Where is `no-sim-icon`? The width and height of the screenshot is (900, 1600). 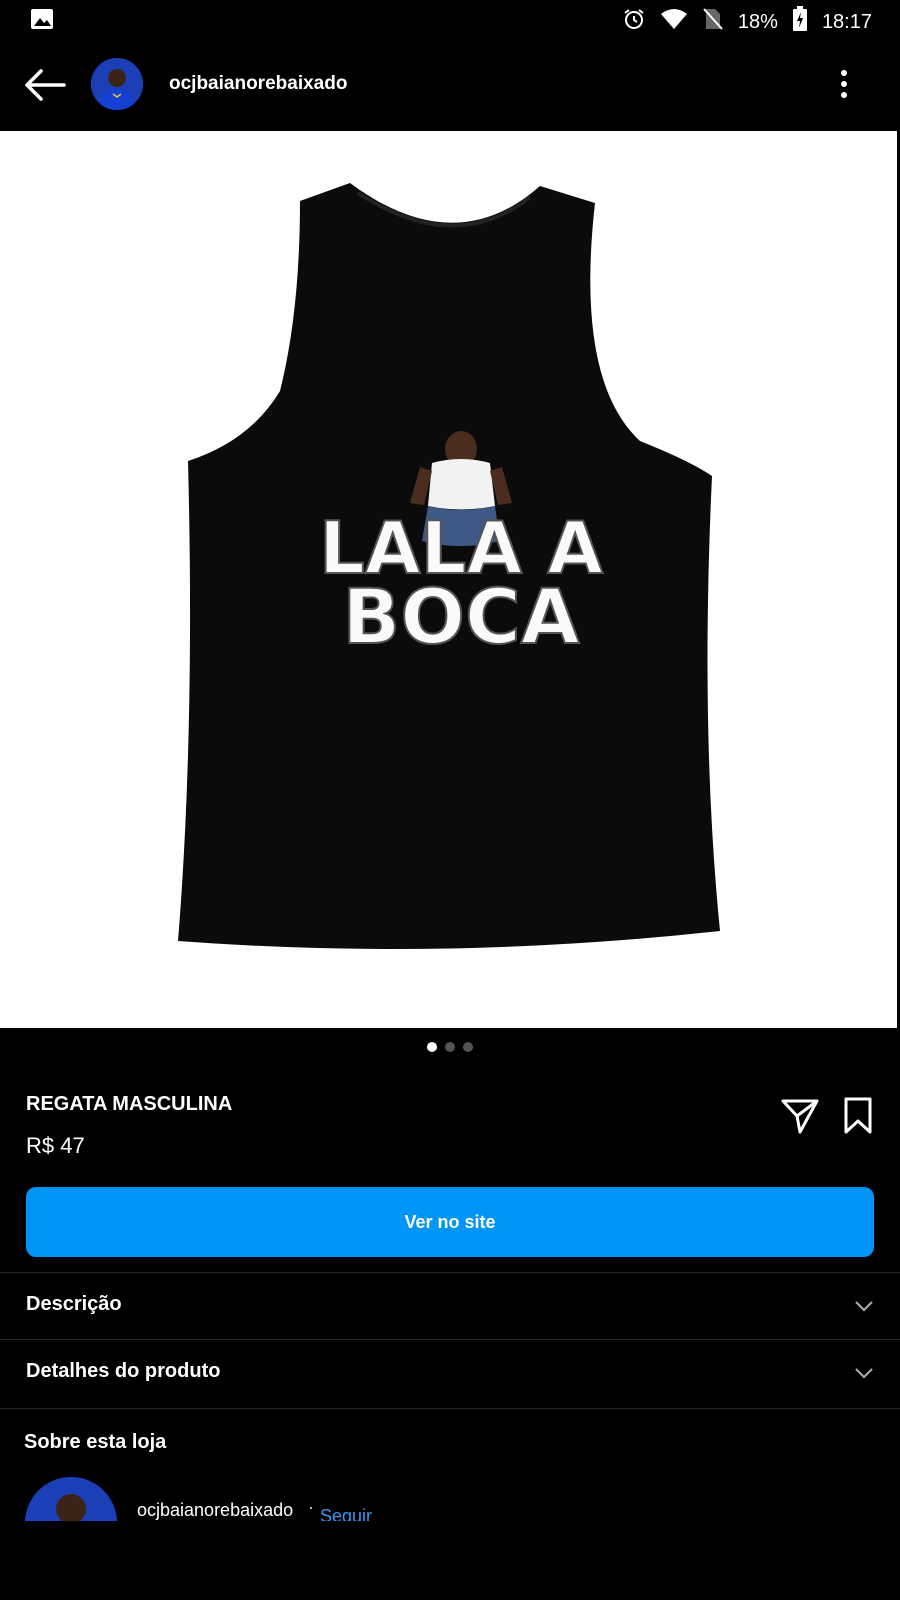
no-sim-icon is located at coordinates (713, 22).